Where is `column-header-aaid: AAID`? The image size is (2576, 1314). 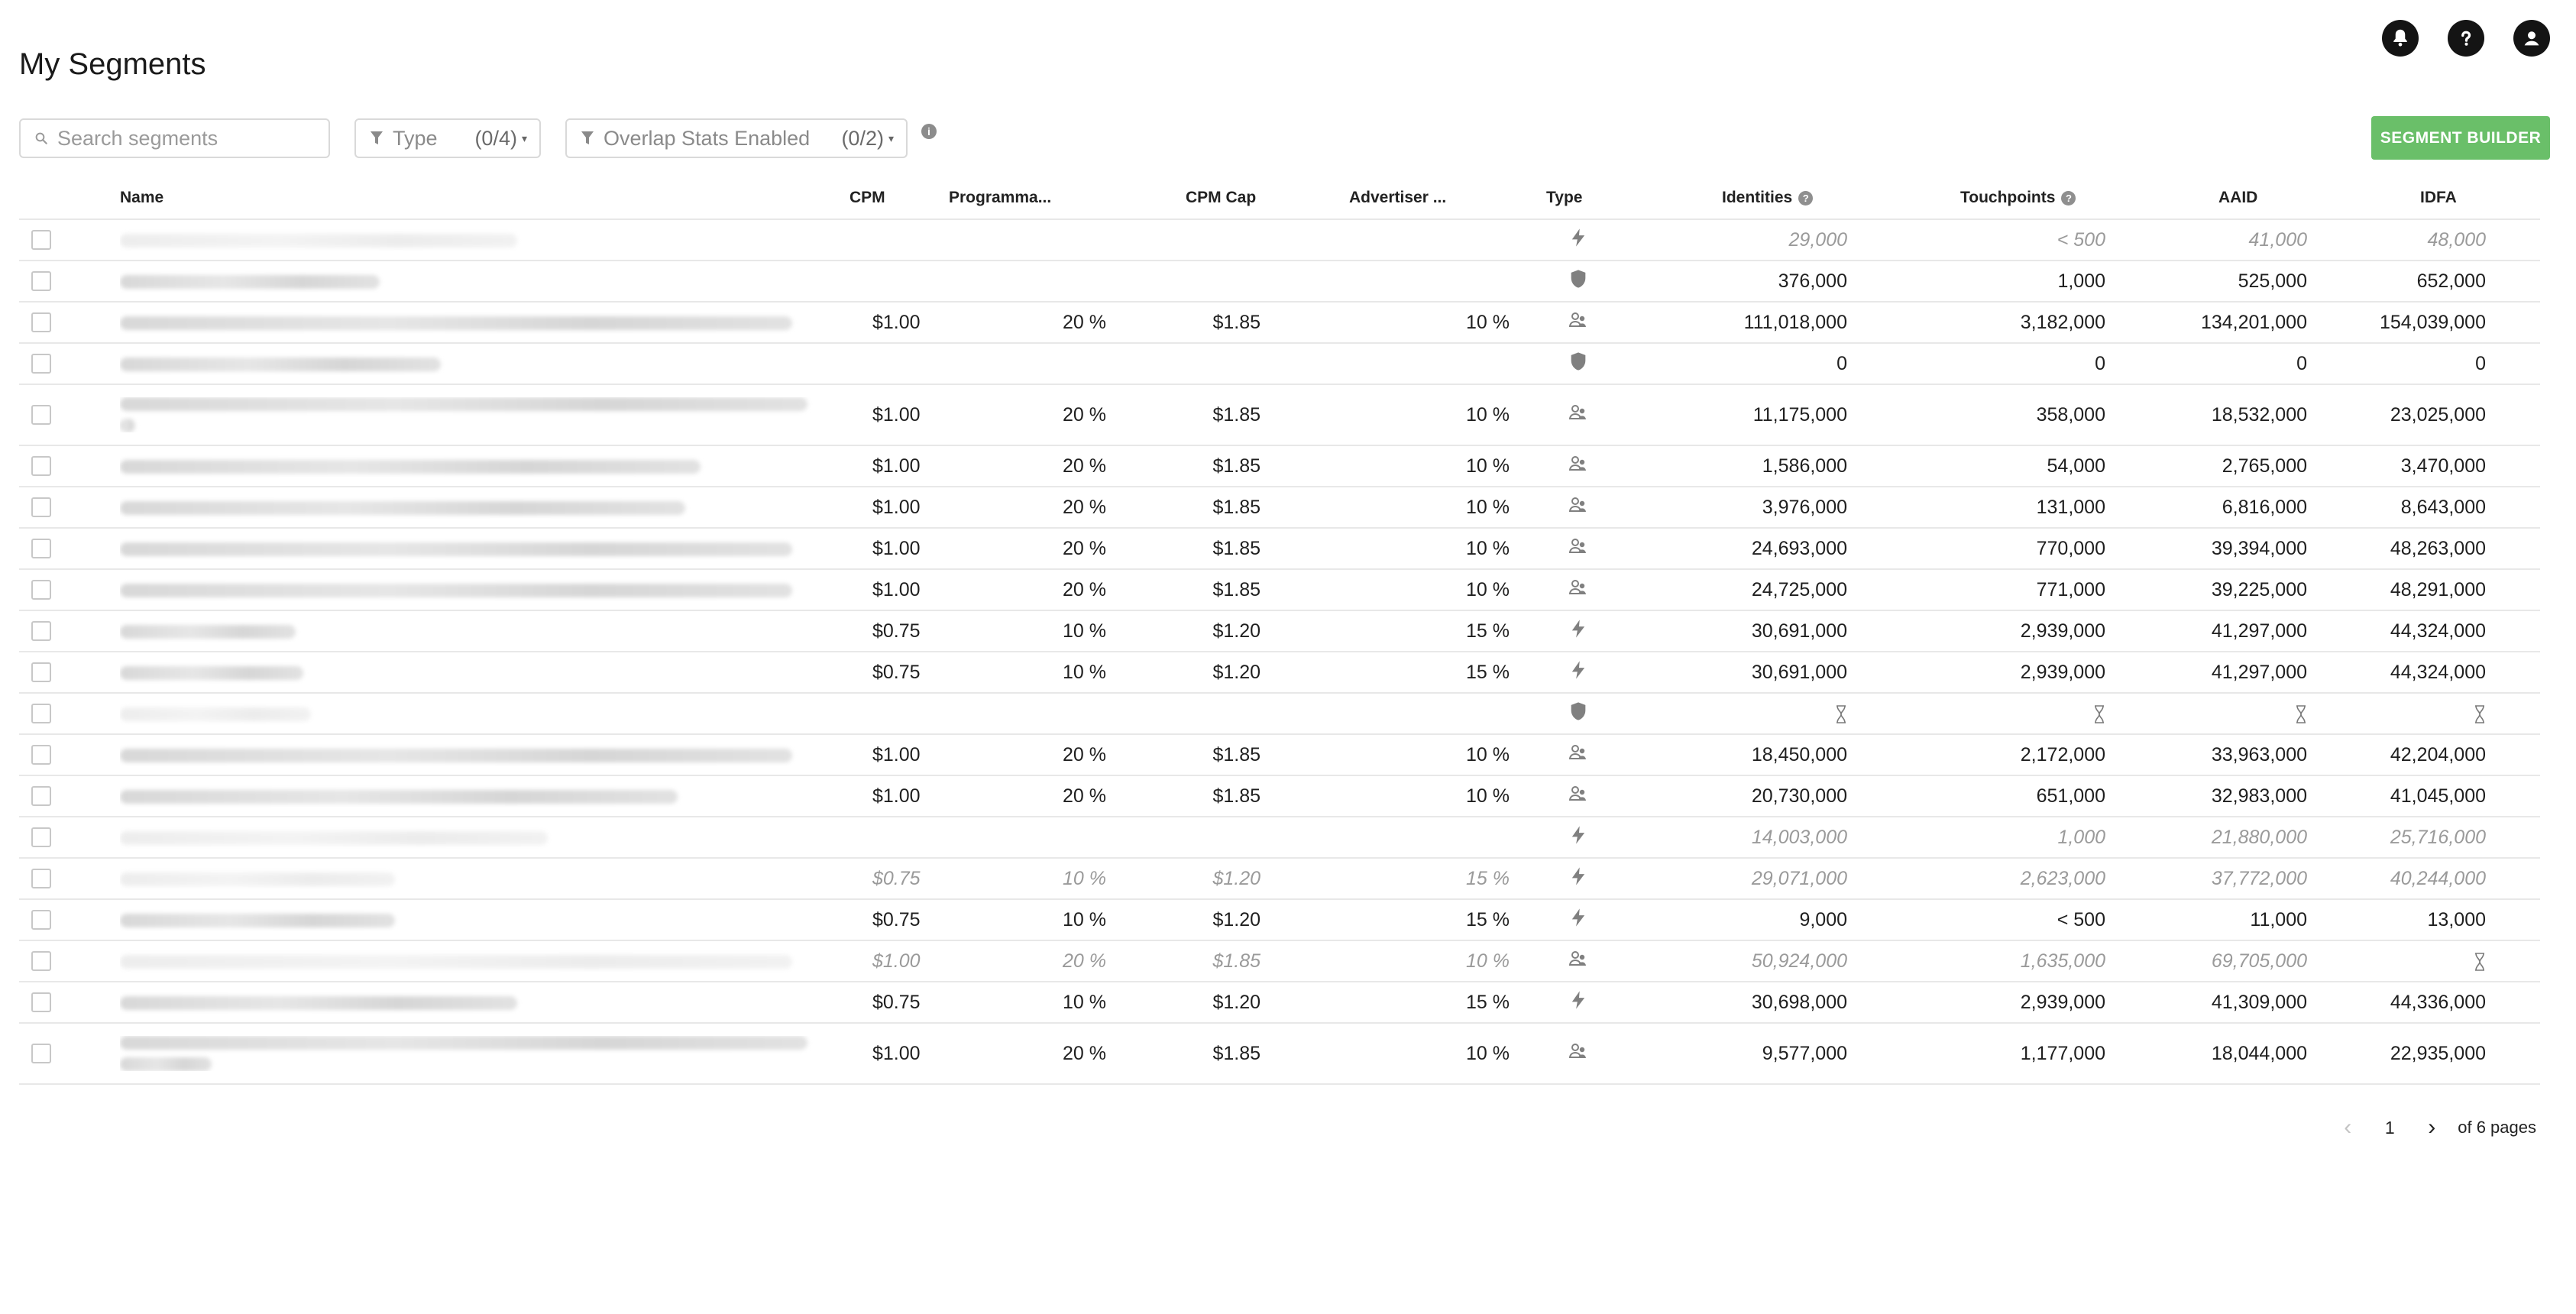 column-header-aaid: AAID is located at coordinates (2212, 198).